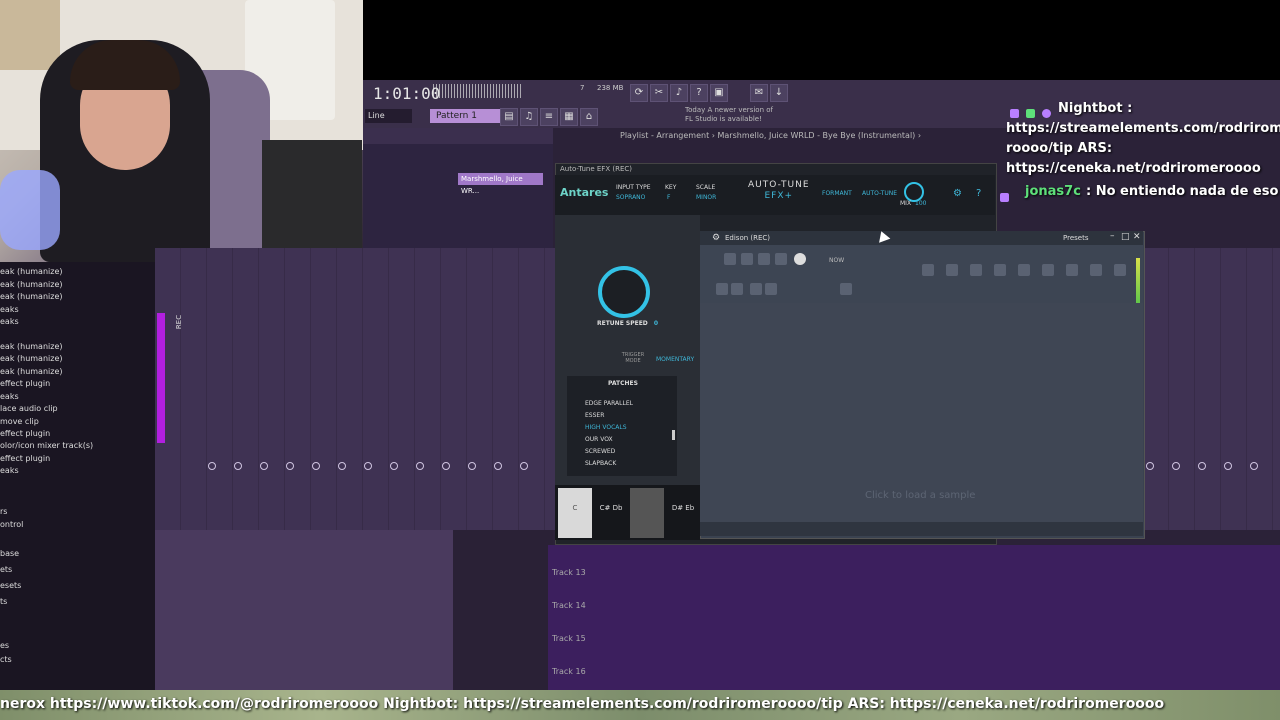 The width and height of the screenshot is (1280, 720). What do you see at coordinates (25, 383) in the screenshot?
I see `browser-item: effect plugin` at bounding box center [25, 383].